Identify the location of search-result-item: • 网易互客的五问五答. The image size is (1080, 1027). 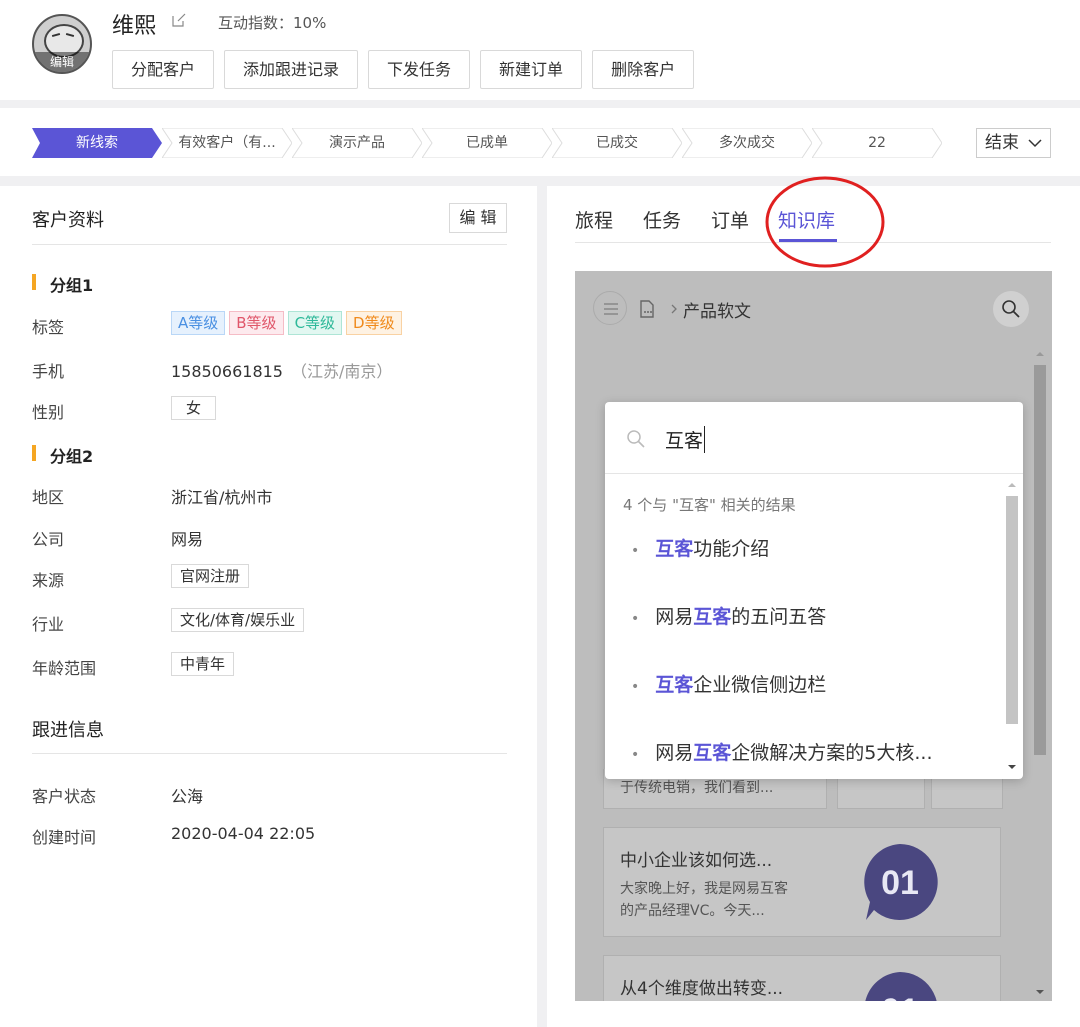
(728, 615).